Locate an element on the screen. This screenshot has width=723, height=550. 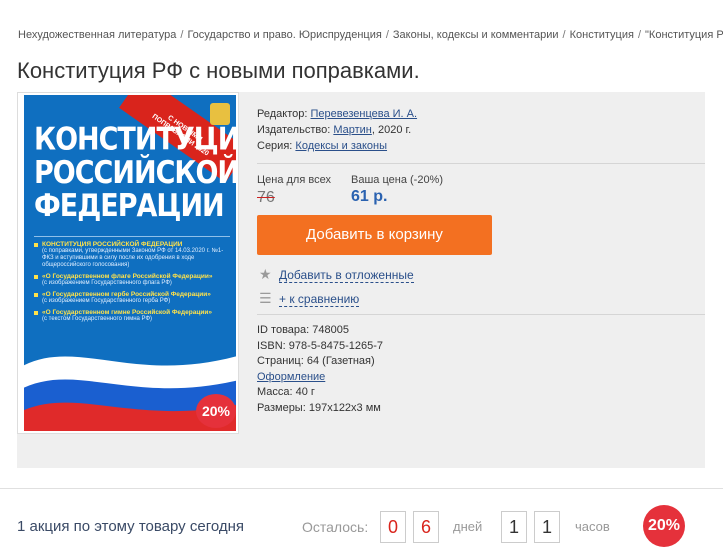
cover-title-line: РОССИЙСКОЙ is located at coordinates (135, 173).